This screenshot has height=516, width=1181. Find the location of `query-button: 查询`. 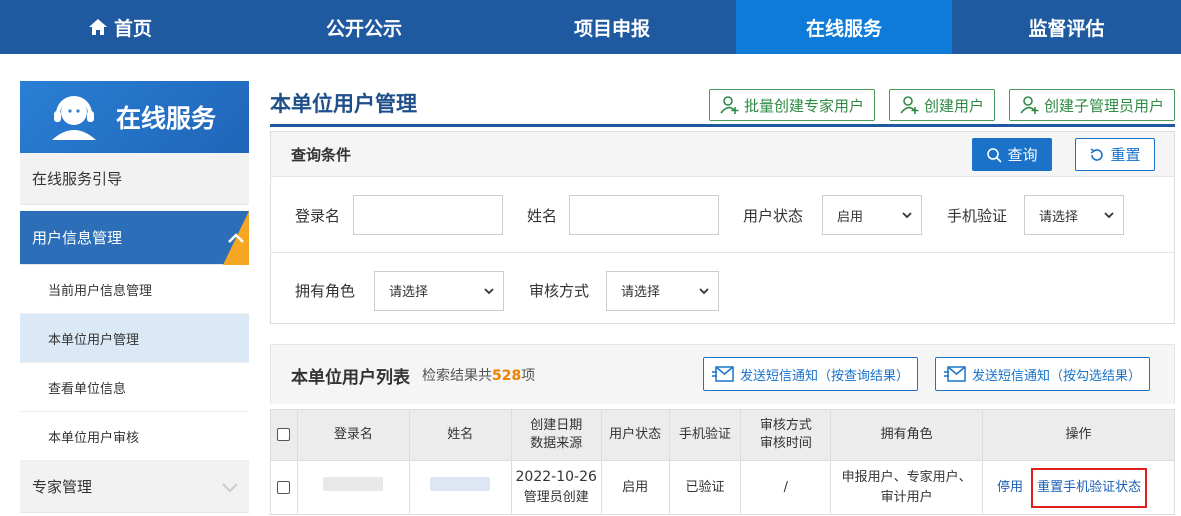

query-button: 查询 is located at coordinates (1012, 154).